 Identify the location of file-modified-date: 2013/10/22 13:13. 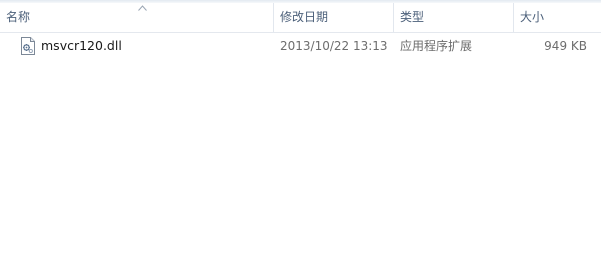
(334, 46).